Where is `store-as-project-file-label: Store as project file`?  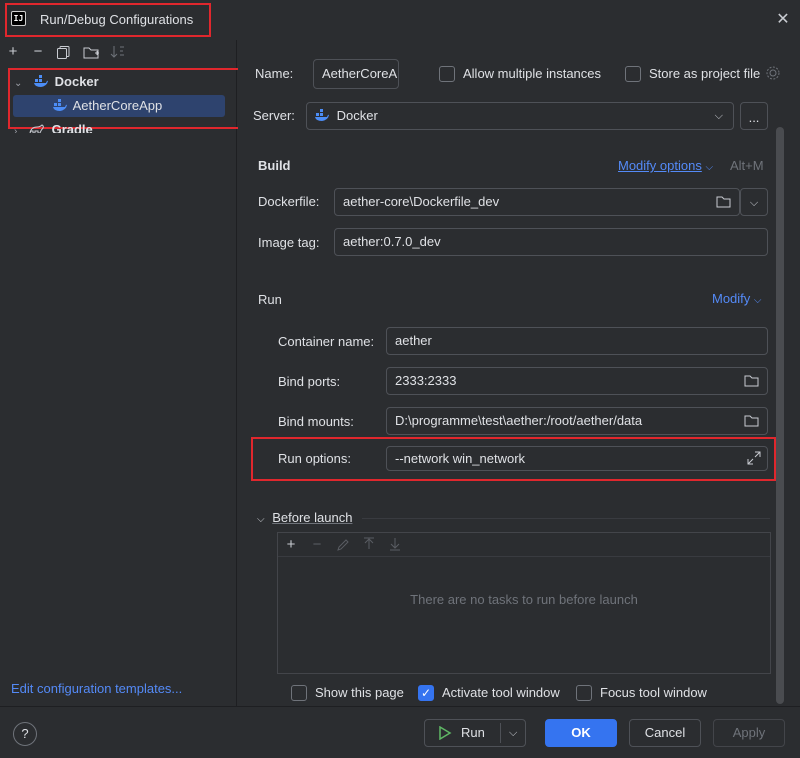 store-as-project-file-label: Store as project file is located at coordinates (705, 73).